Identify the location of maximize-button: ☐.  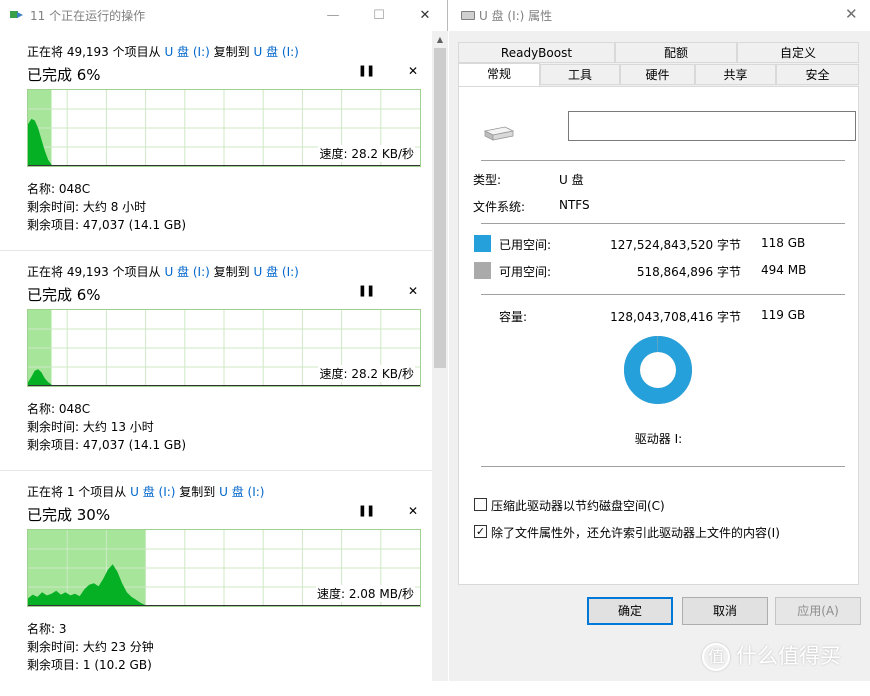
(379, 15).